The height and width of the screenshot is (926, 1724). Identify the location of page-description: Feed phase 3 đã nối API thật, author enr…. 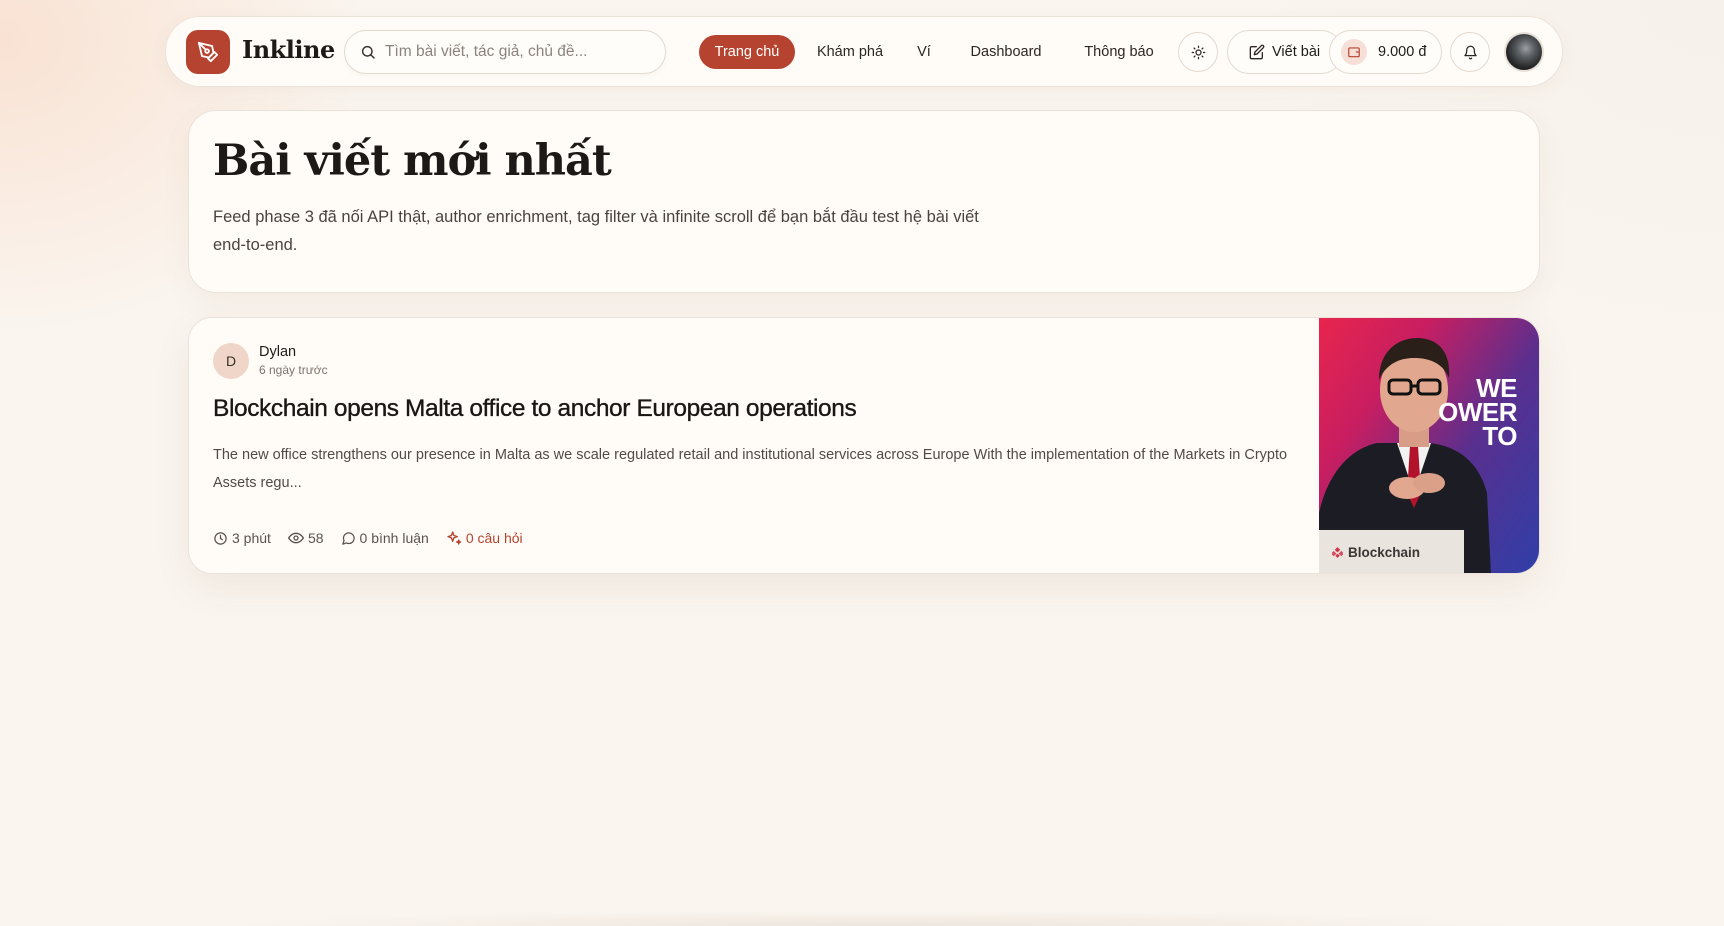
(596, 231).